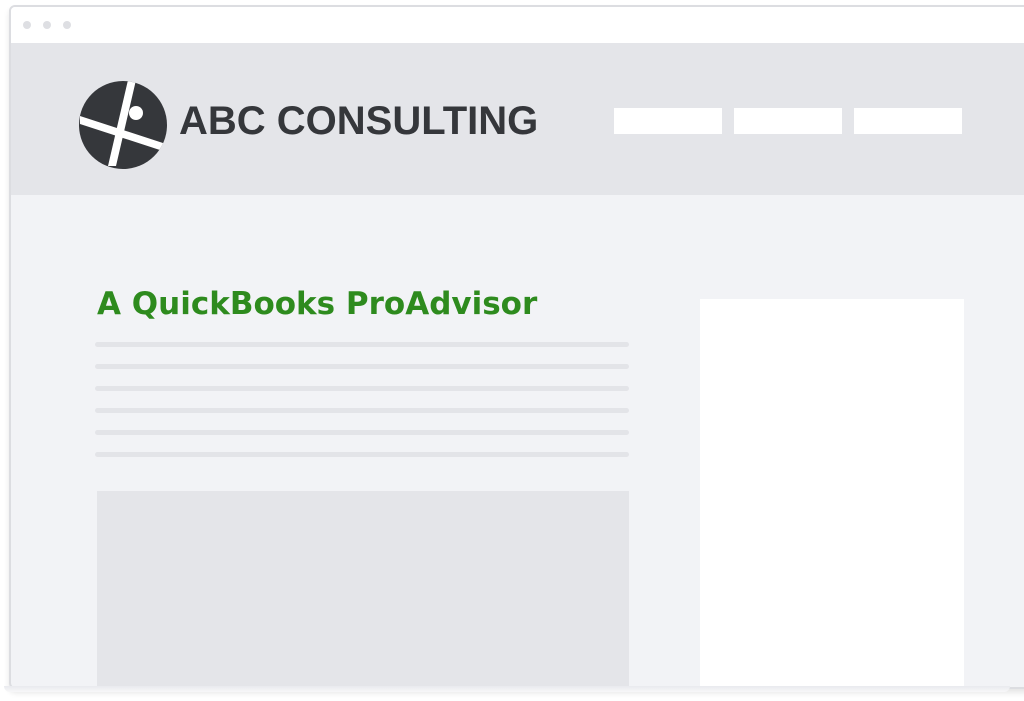 Image resolution: width=1024 pixels, height=701 pixels. Describe the element at coordinates (517, 25) in the screenshot. I see `window-titlebar` at that location.